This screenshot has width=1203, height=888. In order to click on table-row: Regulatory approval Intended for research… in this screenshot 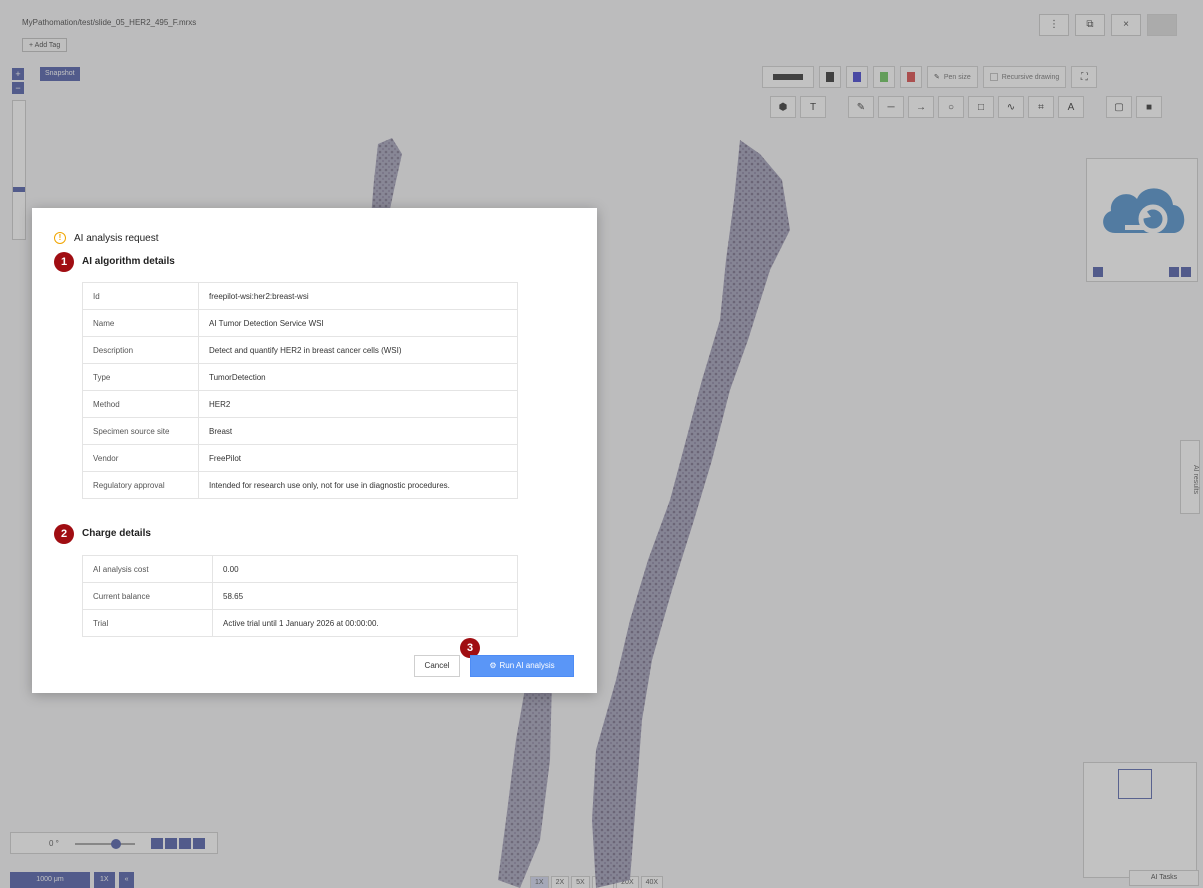, I will do `click(300, 485)`.